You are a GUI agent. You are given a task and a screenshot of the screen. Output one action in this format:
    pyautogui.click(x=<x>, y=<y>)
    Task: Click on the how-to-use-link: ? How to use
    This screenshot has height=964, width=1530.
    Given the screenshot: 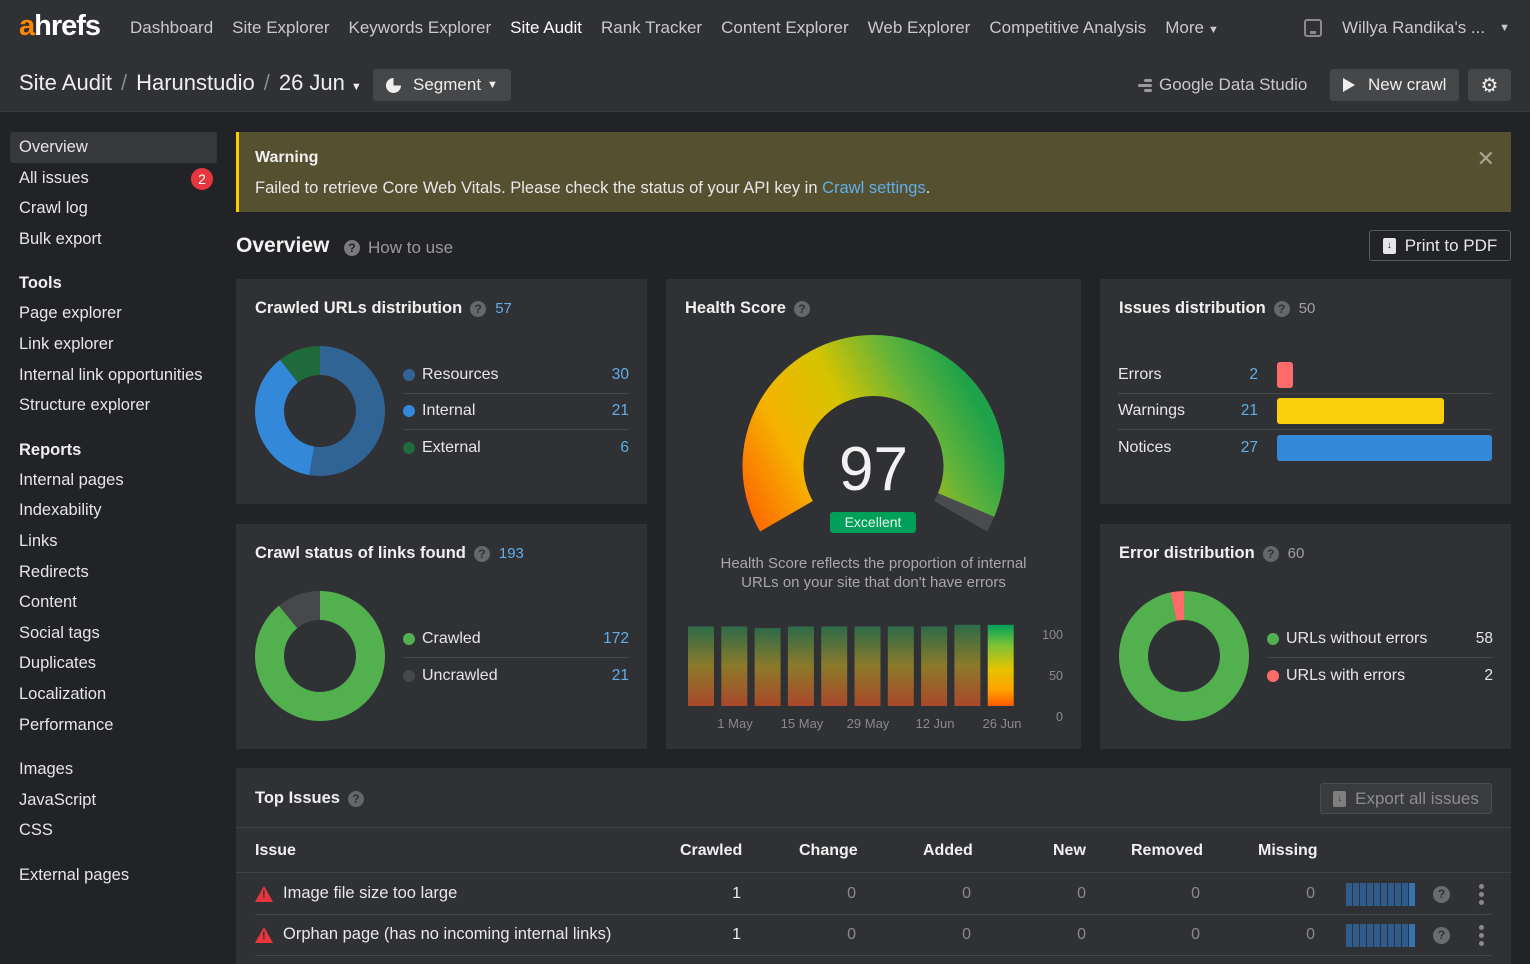 What is the action you would take?
    pyautogui.click(x=398, y=248)
    